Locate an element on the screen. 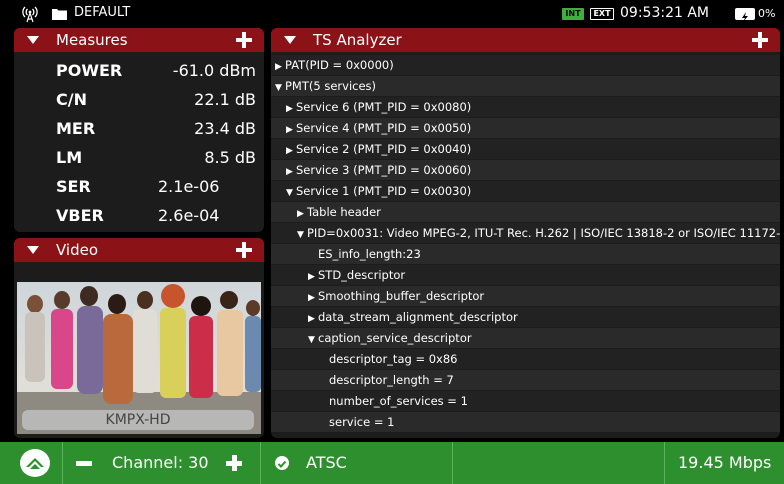 This screenshot has height=484, width=784. tree-row: service = 1 is located at coordinates (525, 422).